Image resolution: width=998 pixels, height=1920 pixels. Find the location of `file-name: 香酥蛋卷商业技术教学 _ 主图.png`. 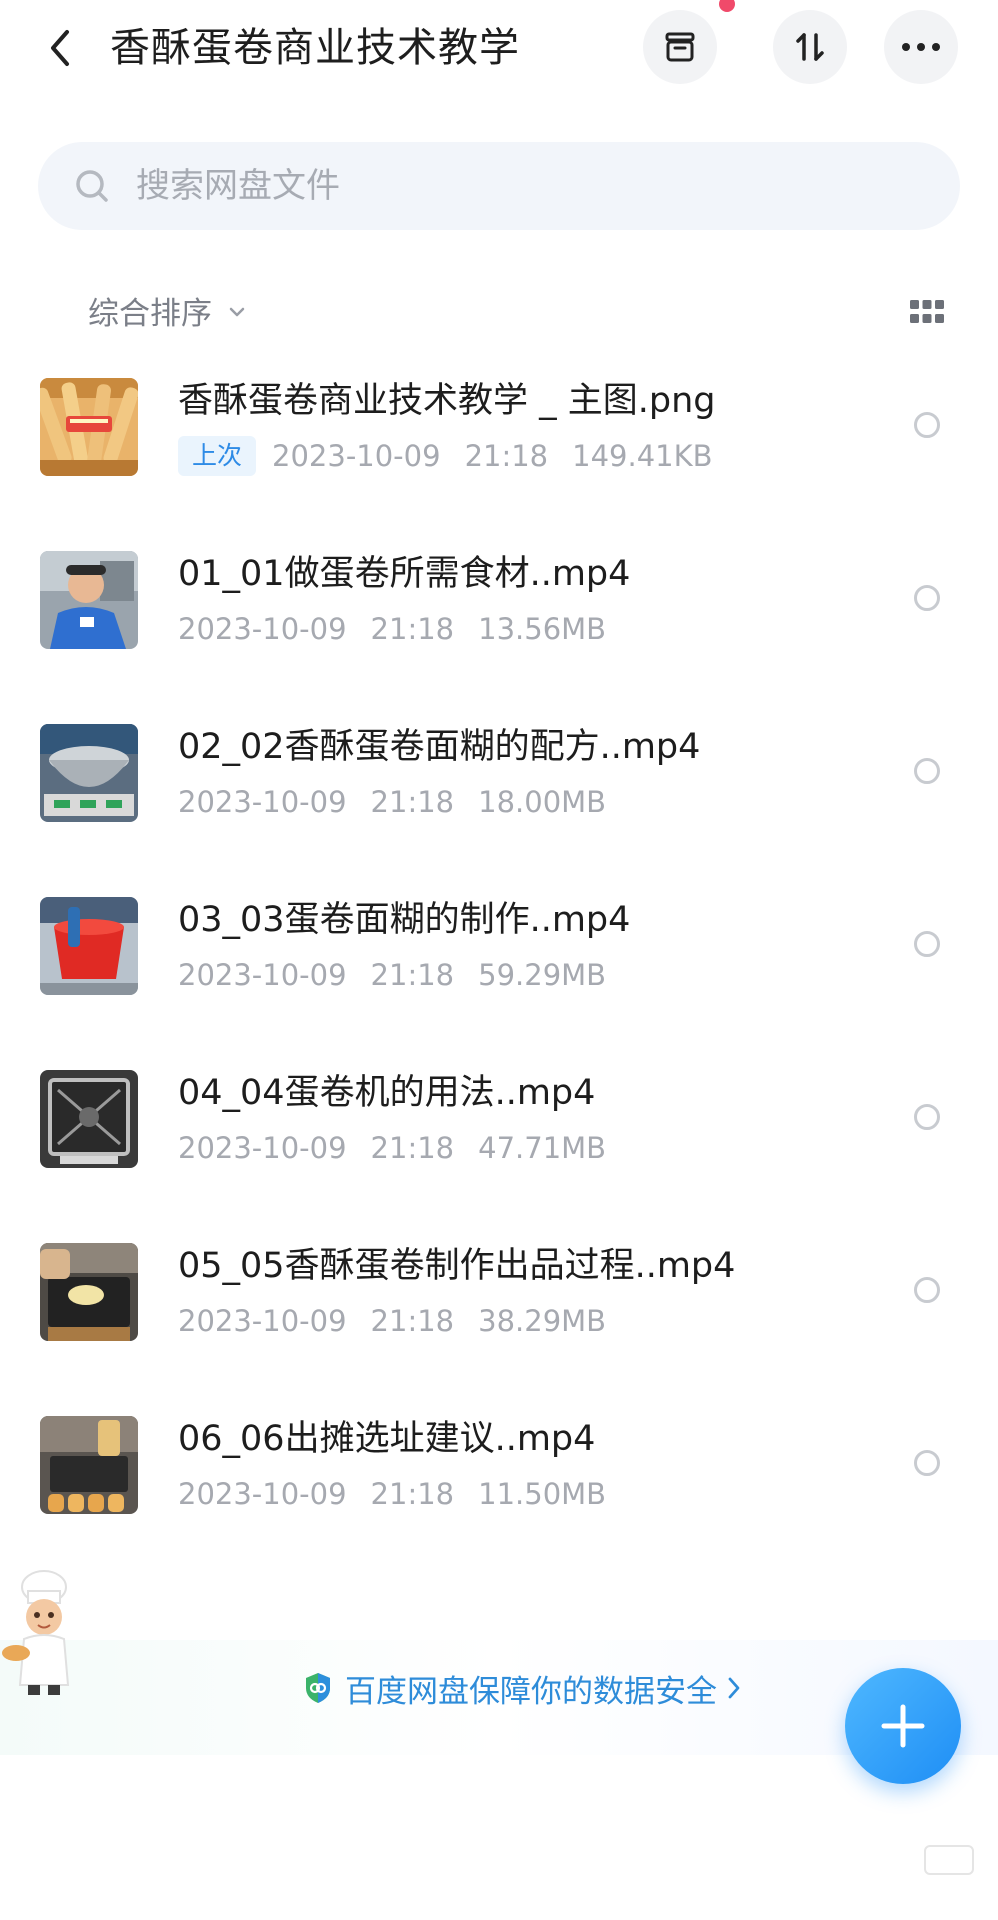

file-name: 香酥蛋卷商业技术教学 _ 主图.png is located at coordinates (447, 401).